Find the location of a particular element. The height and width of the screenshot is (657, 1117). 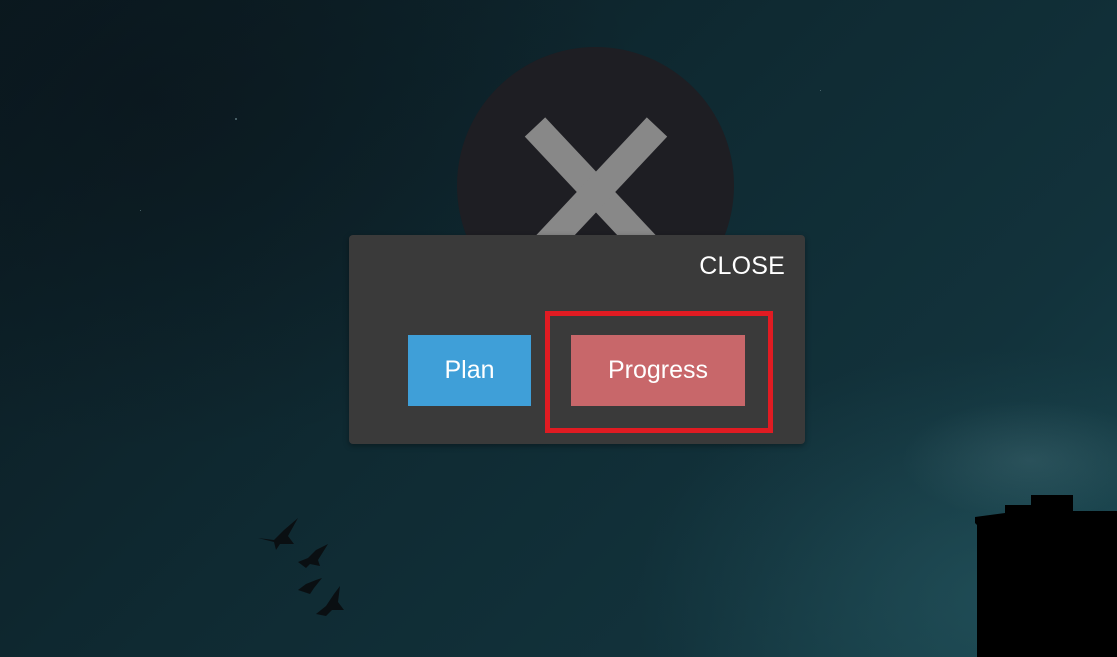

plan-button-label: Plan is located at coordinates (469, 370).